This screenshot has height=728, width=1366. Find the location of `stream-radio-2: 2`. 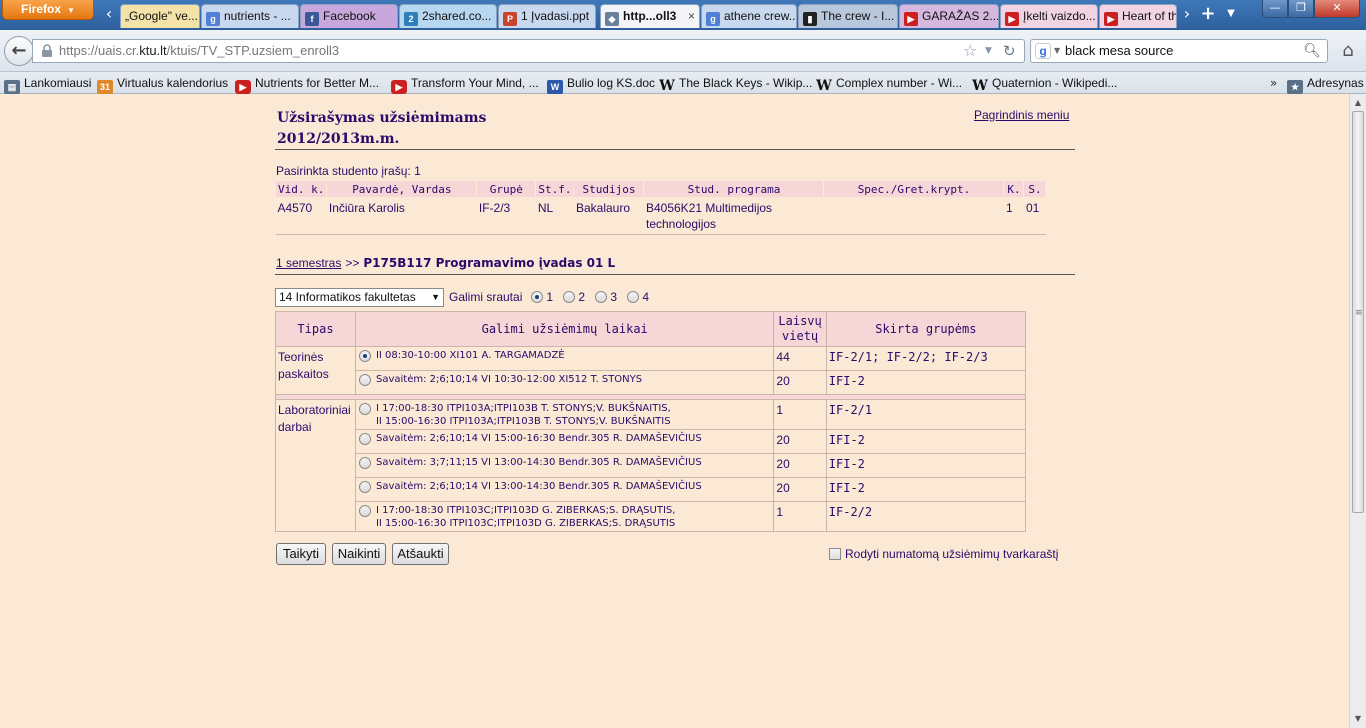

stream-radio-2: 2 is located at coordinates (574, 297).